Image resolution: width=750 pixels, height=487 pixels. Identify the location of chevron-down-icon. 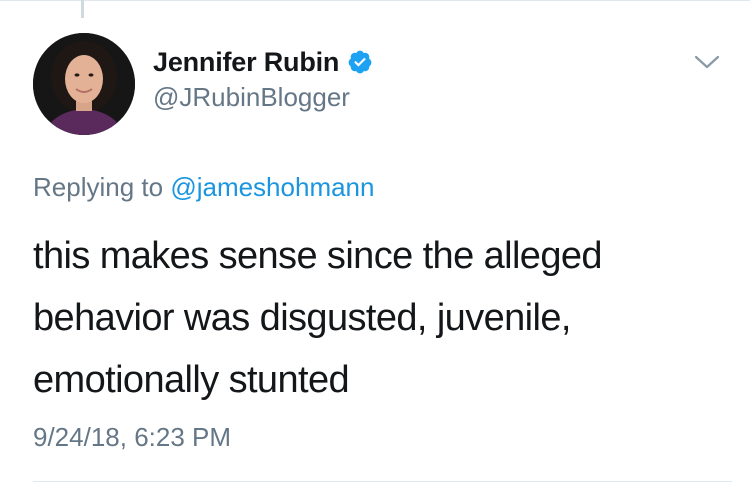
(707, 62).